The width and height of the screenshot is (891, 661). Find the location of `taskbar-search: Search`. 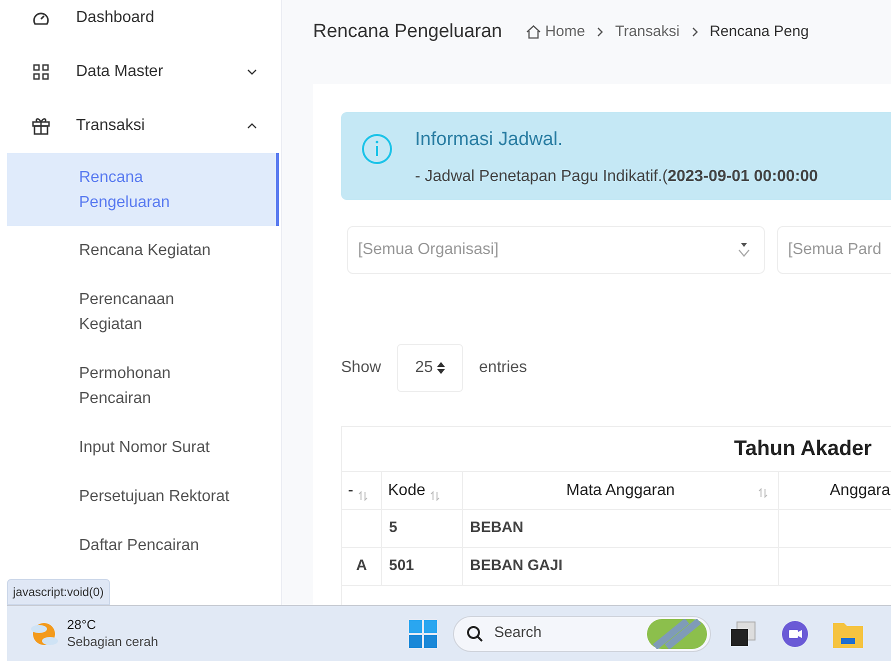

taskbar-search: Search is located at coordinates (582, 634).